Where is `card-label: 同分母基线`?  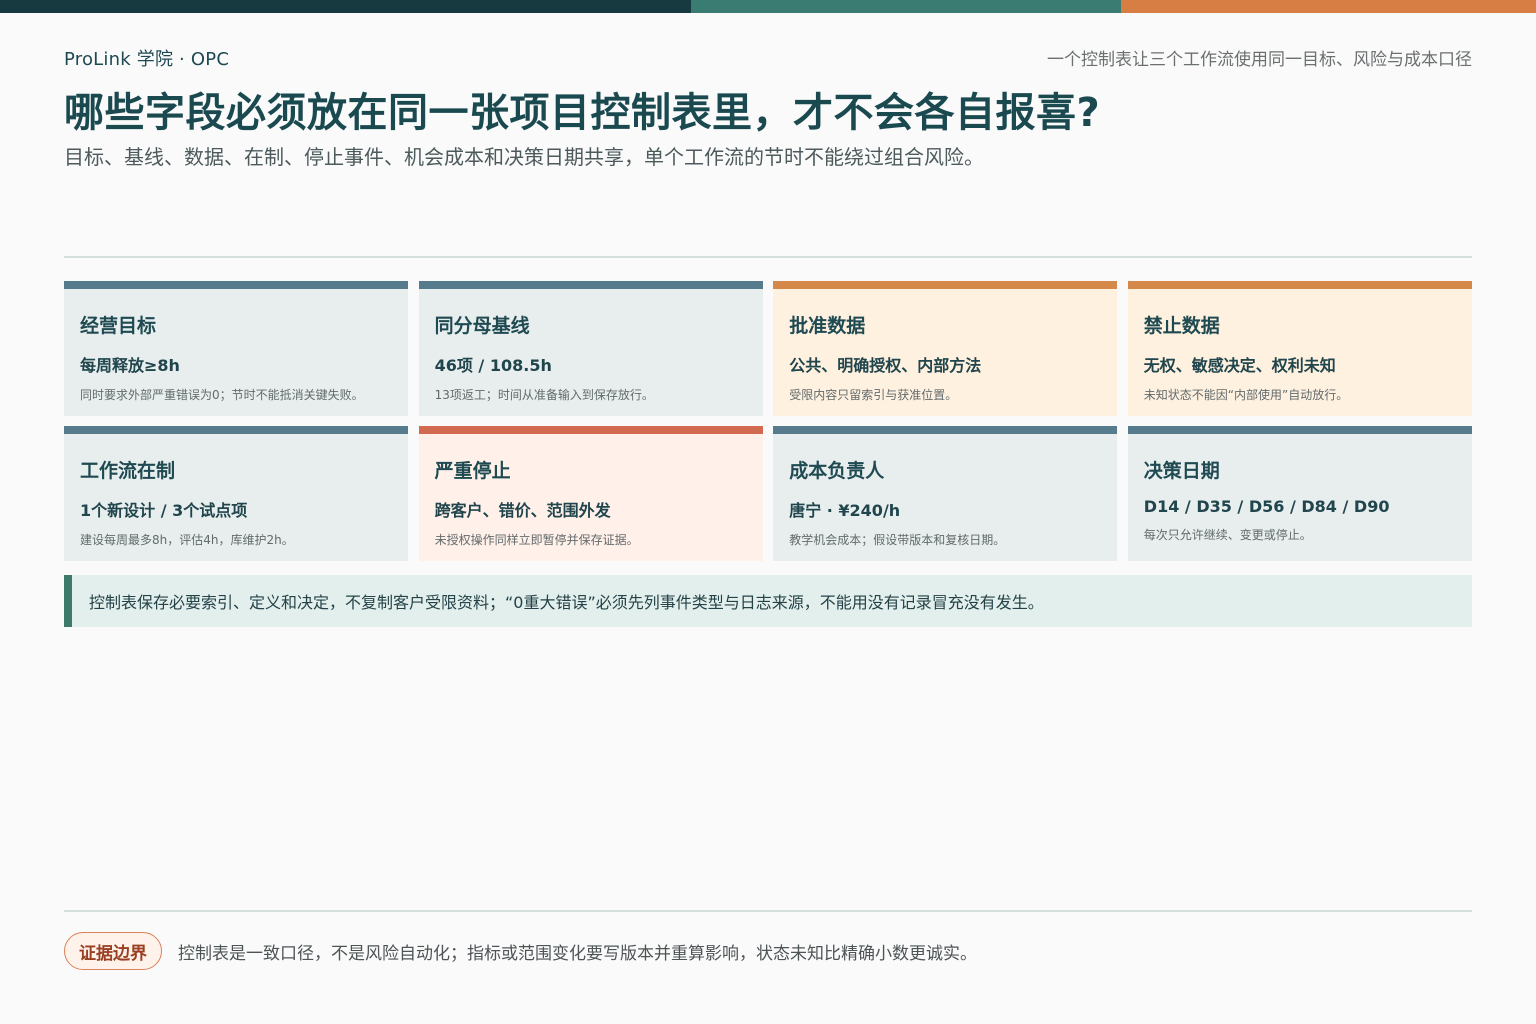
card-label: 同分母基线 is located at coordinates (482, 326).